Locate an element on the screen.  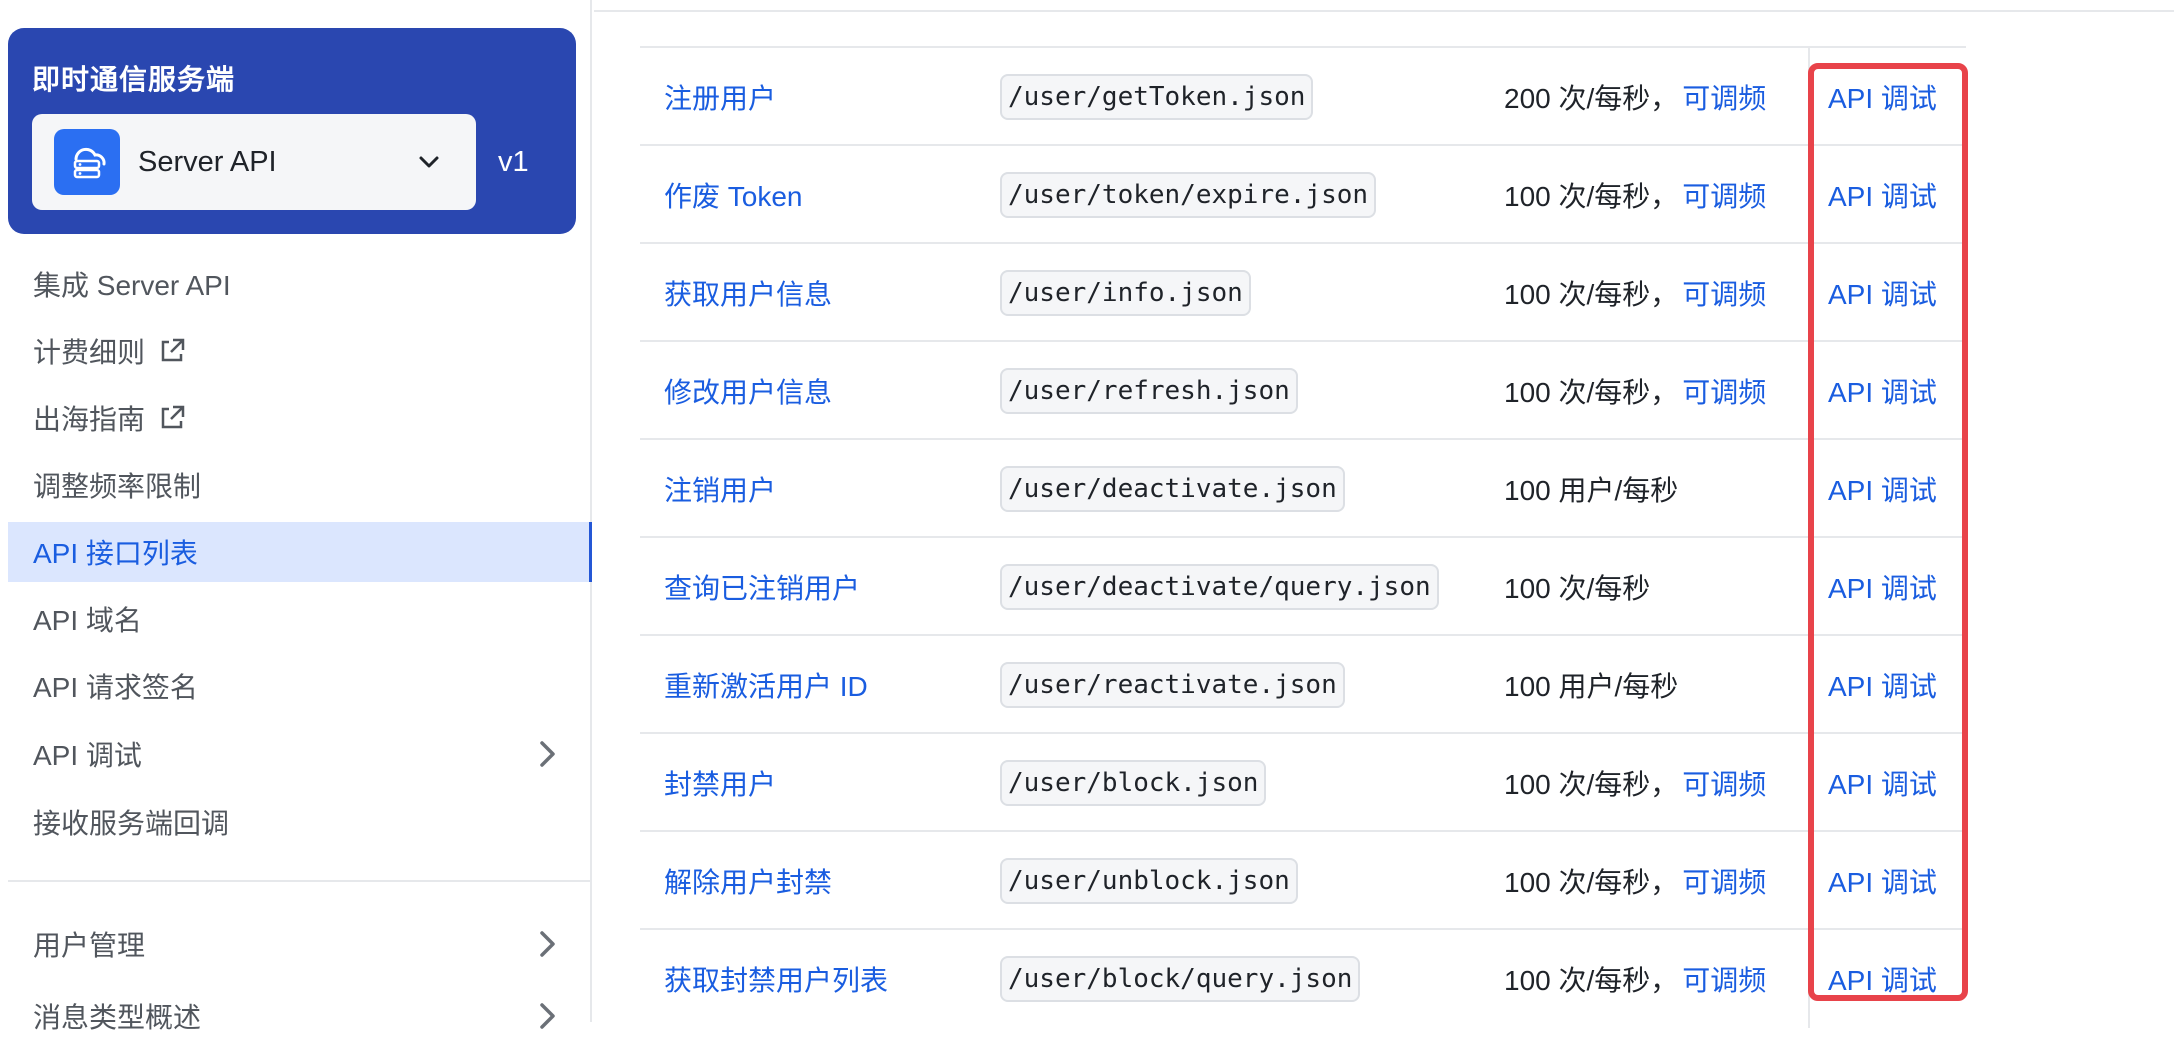
sidebar-item: 消息类型概述 is located at coordinates (300, 1016).